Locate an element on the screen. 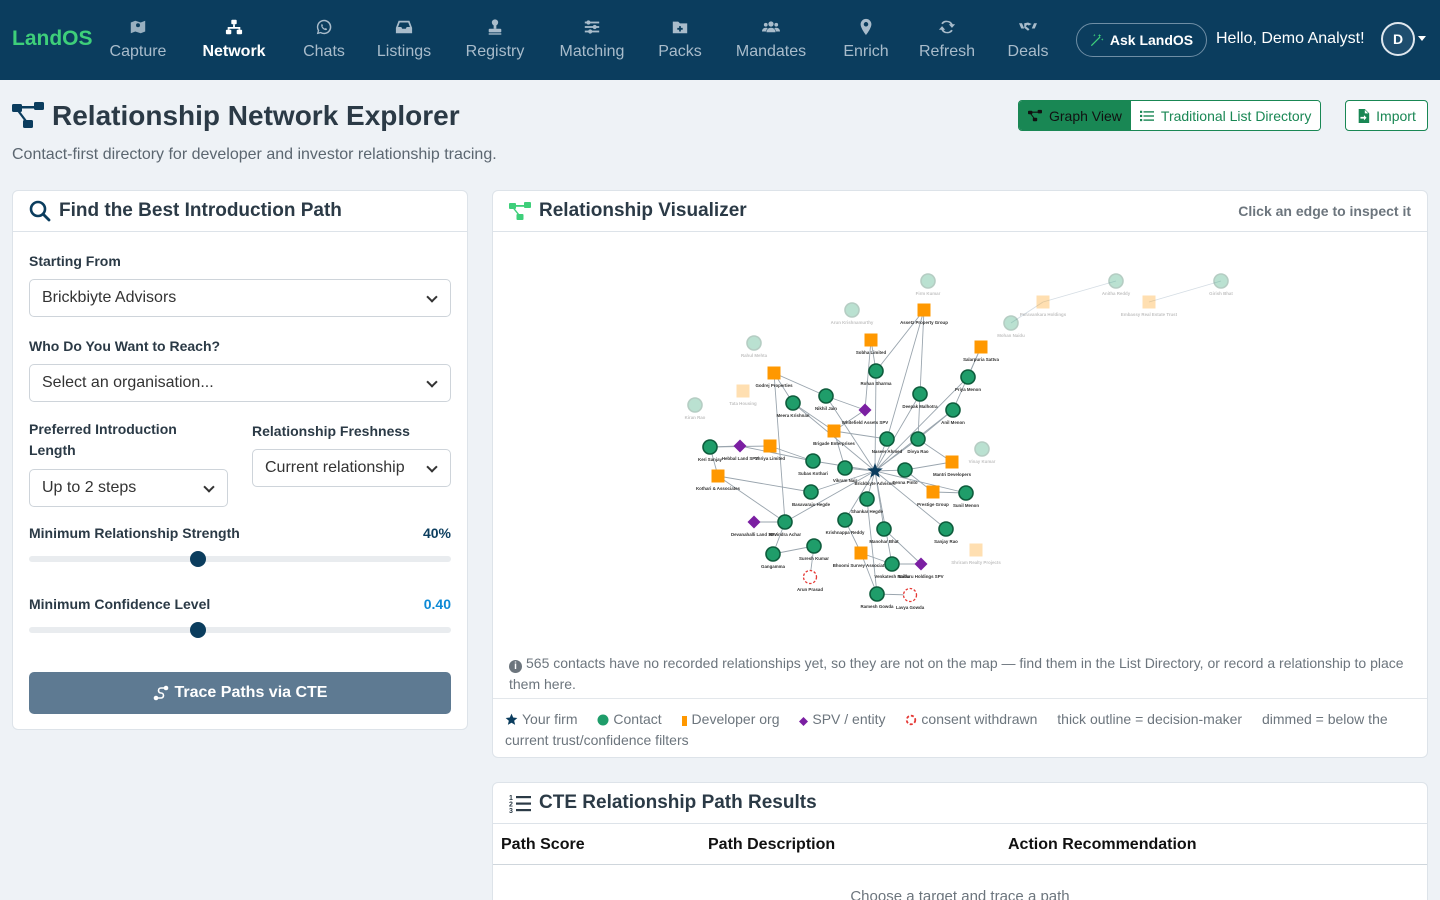  graph-node-developer: Shriram Realty Projects is located at coordinates (976, 554).